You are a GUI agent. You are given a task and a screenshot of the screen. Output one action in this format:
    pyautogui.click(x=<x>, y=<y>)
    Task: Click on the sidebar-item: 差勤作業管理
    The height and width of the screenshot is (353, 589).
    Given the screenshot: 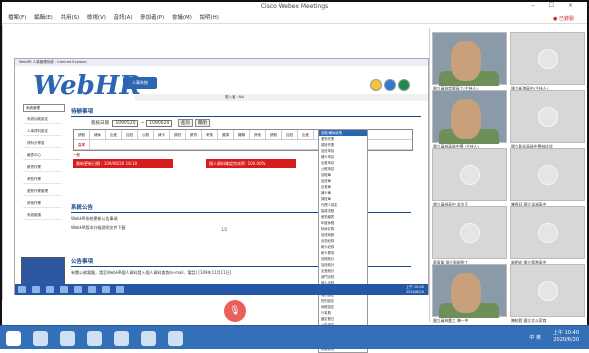 What is the action you would take?
    pyautogui.click(x=42, y=191)
    